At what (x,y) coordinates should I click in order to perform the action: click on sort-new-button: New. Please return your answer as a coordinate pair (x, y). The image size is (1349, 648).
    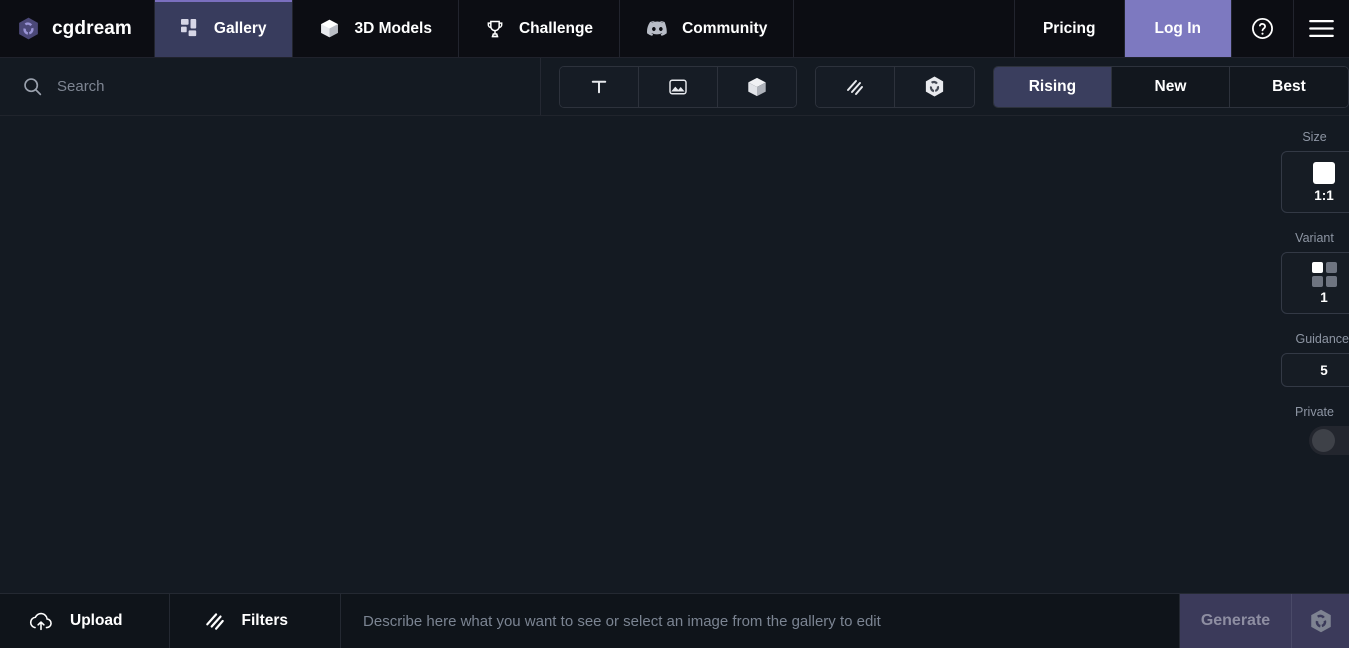
    Looking at the image, I should click on (1170, 86).